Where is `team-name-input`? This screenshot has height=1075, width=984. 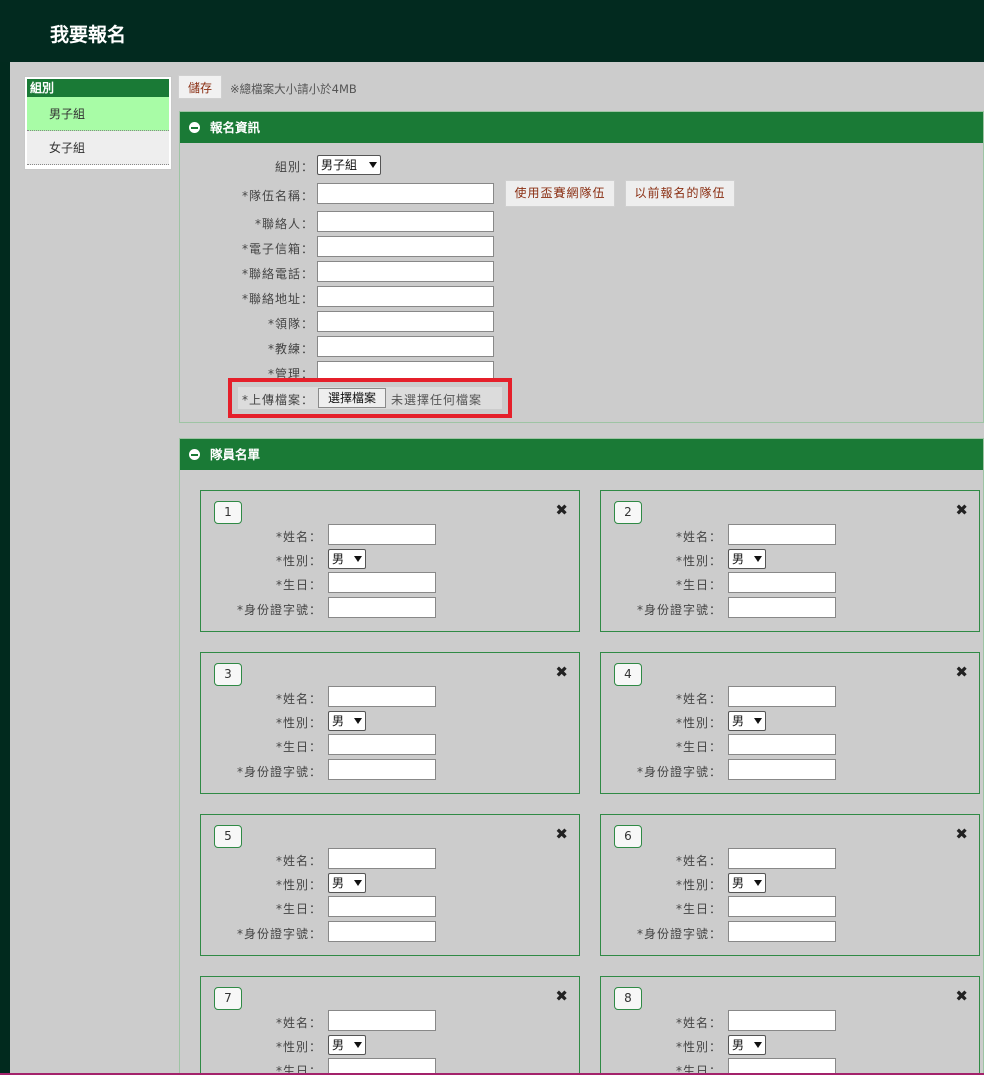 team-name-input is located at coordinates (405, 193).